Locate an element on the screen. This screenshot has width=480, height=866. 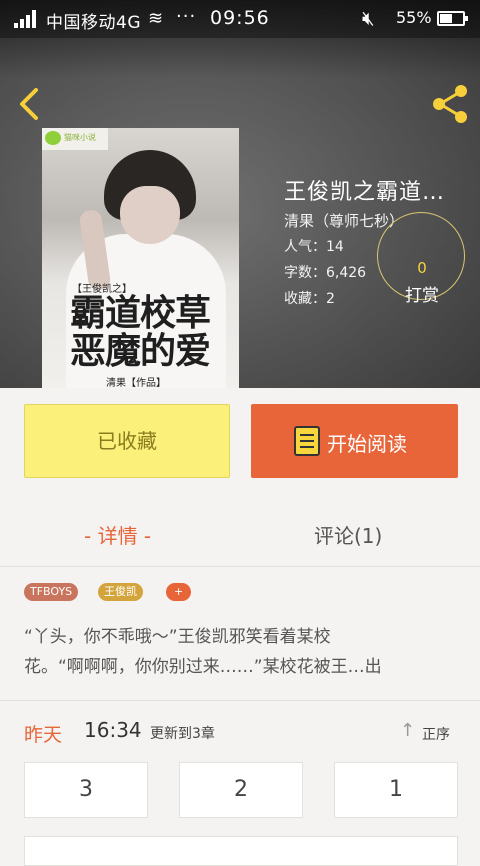
cover-badge-text: 猫咪小说 is located at coordinates (80, 137).